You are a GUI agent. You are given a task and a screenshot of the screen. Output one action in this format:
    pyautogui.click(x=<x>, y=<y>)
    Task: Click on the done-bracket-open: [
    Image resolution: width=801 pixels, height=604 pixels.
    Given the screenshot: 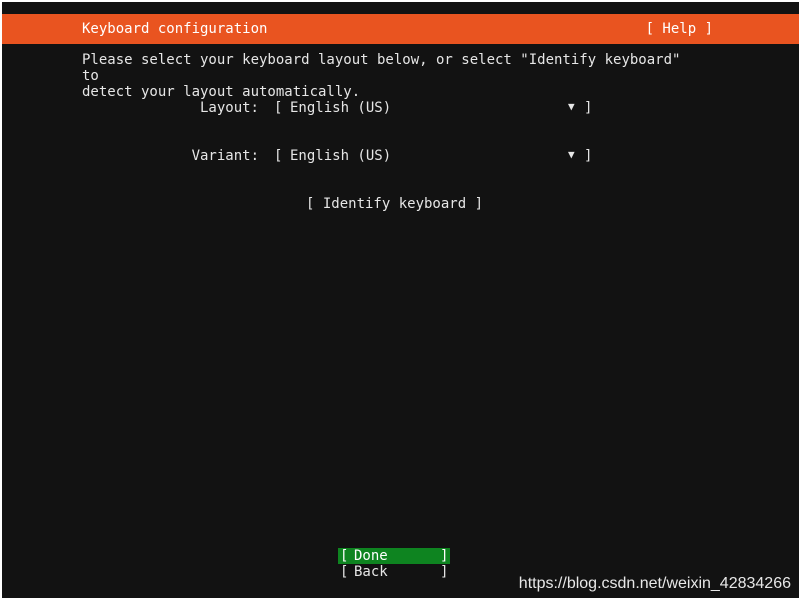 What is the action you would take?
    pyautogui.click(x=344, y=556)
    